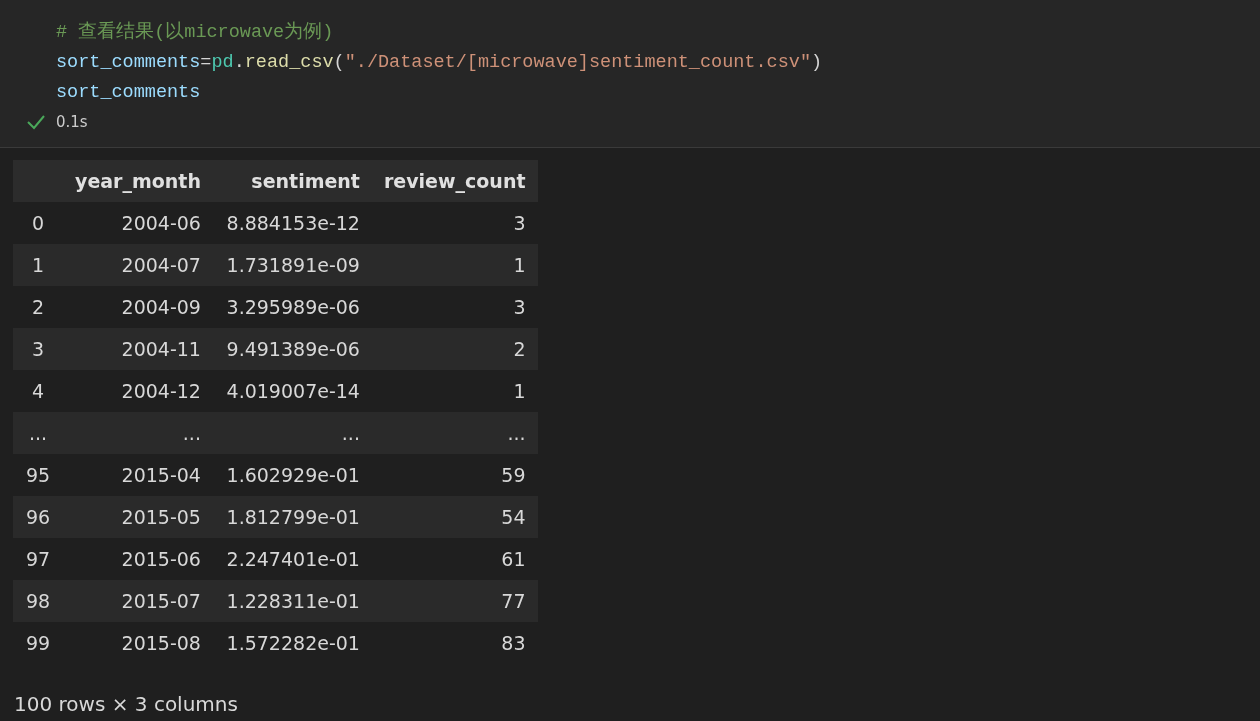  I want to click on table-cell: 61, so click(454, 559).